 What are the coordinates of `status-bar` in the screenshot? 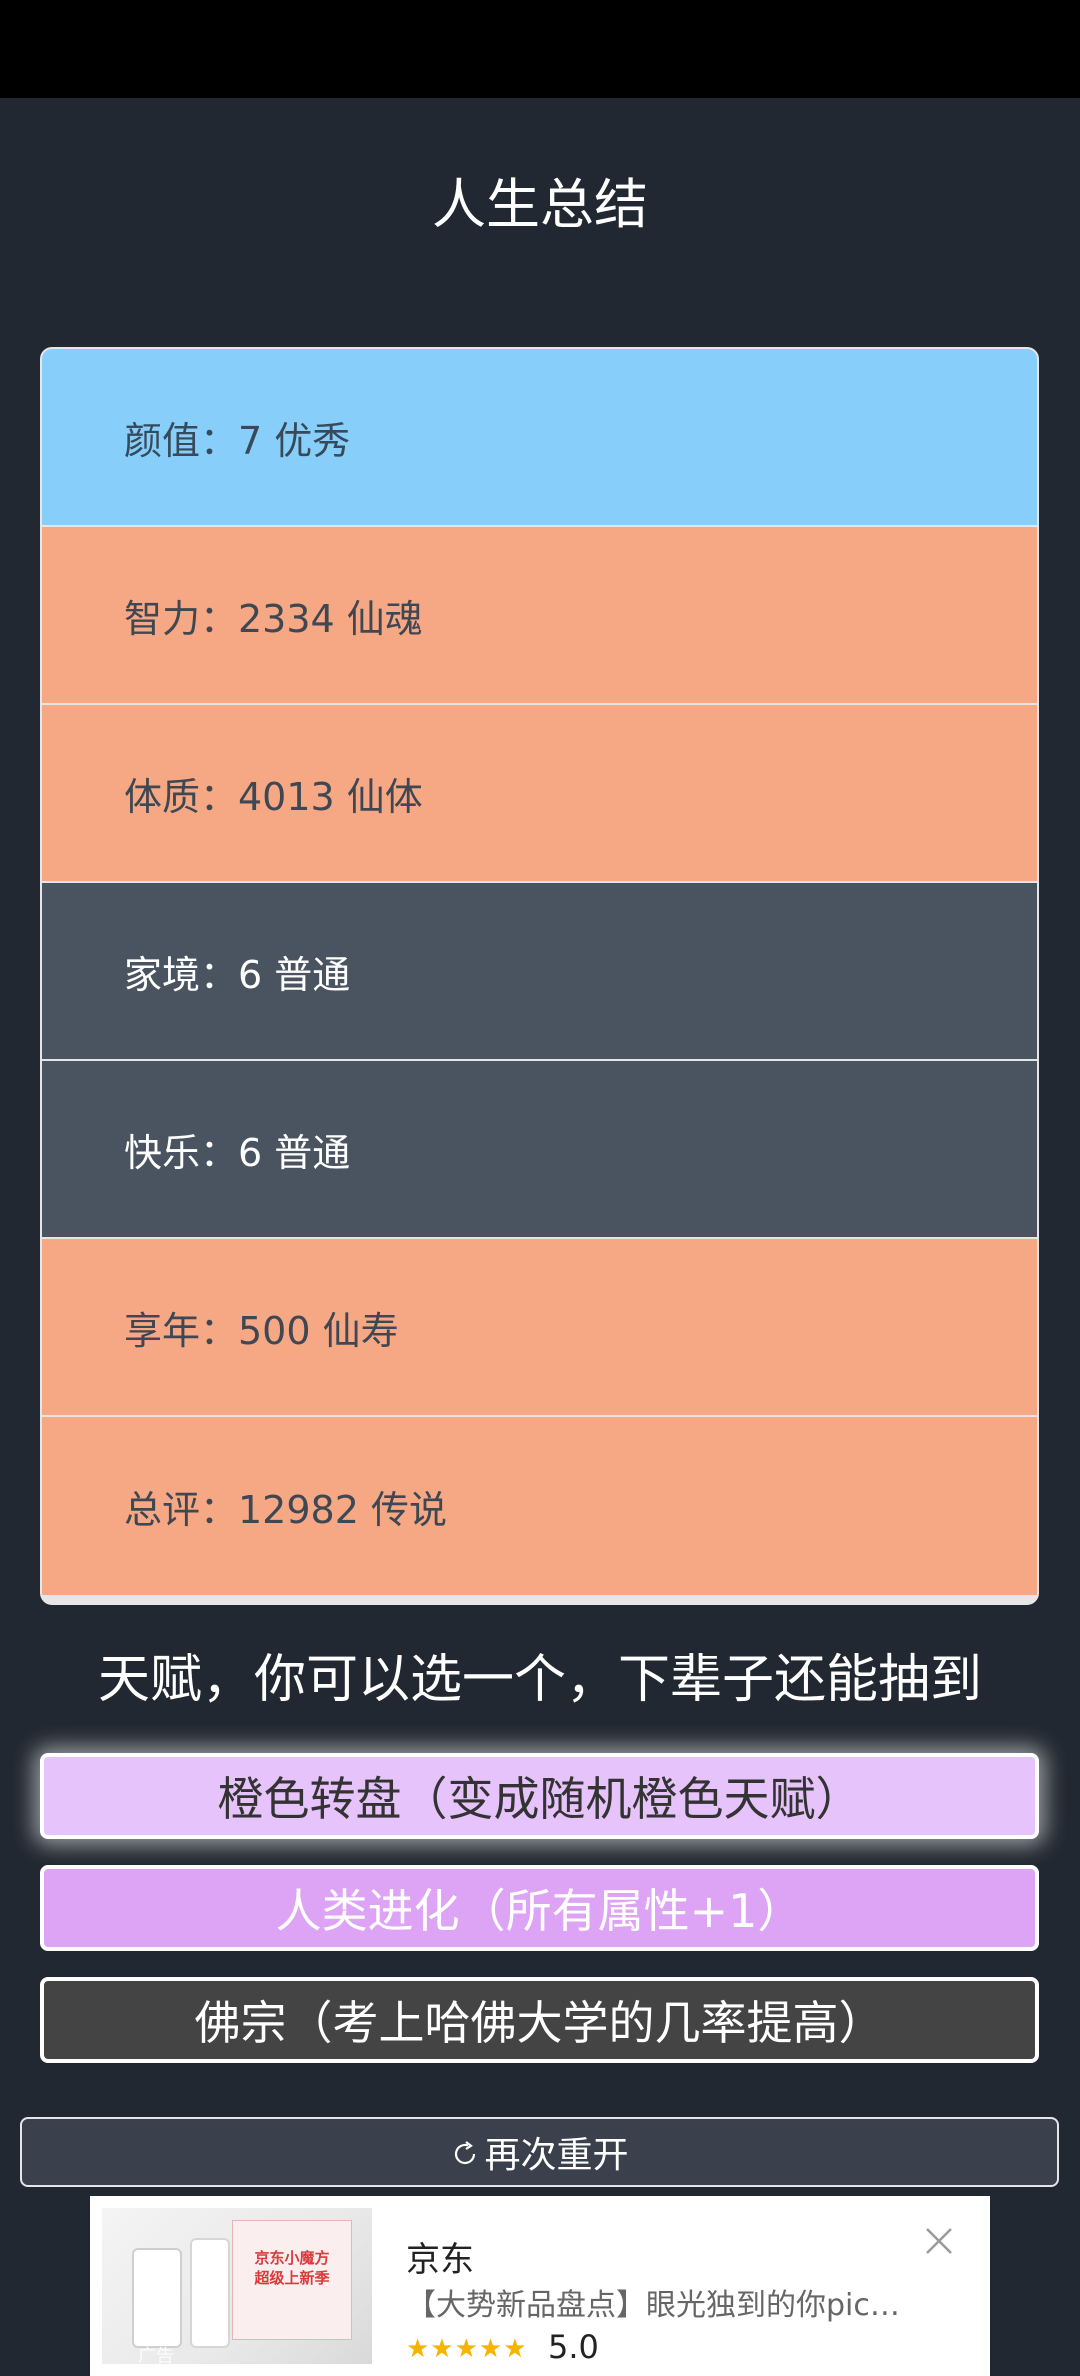 It's located at (540, 49).